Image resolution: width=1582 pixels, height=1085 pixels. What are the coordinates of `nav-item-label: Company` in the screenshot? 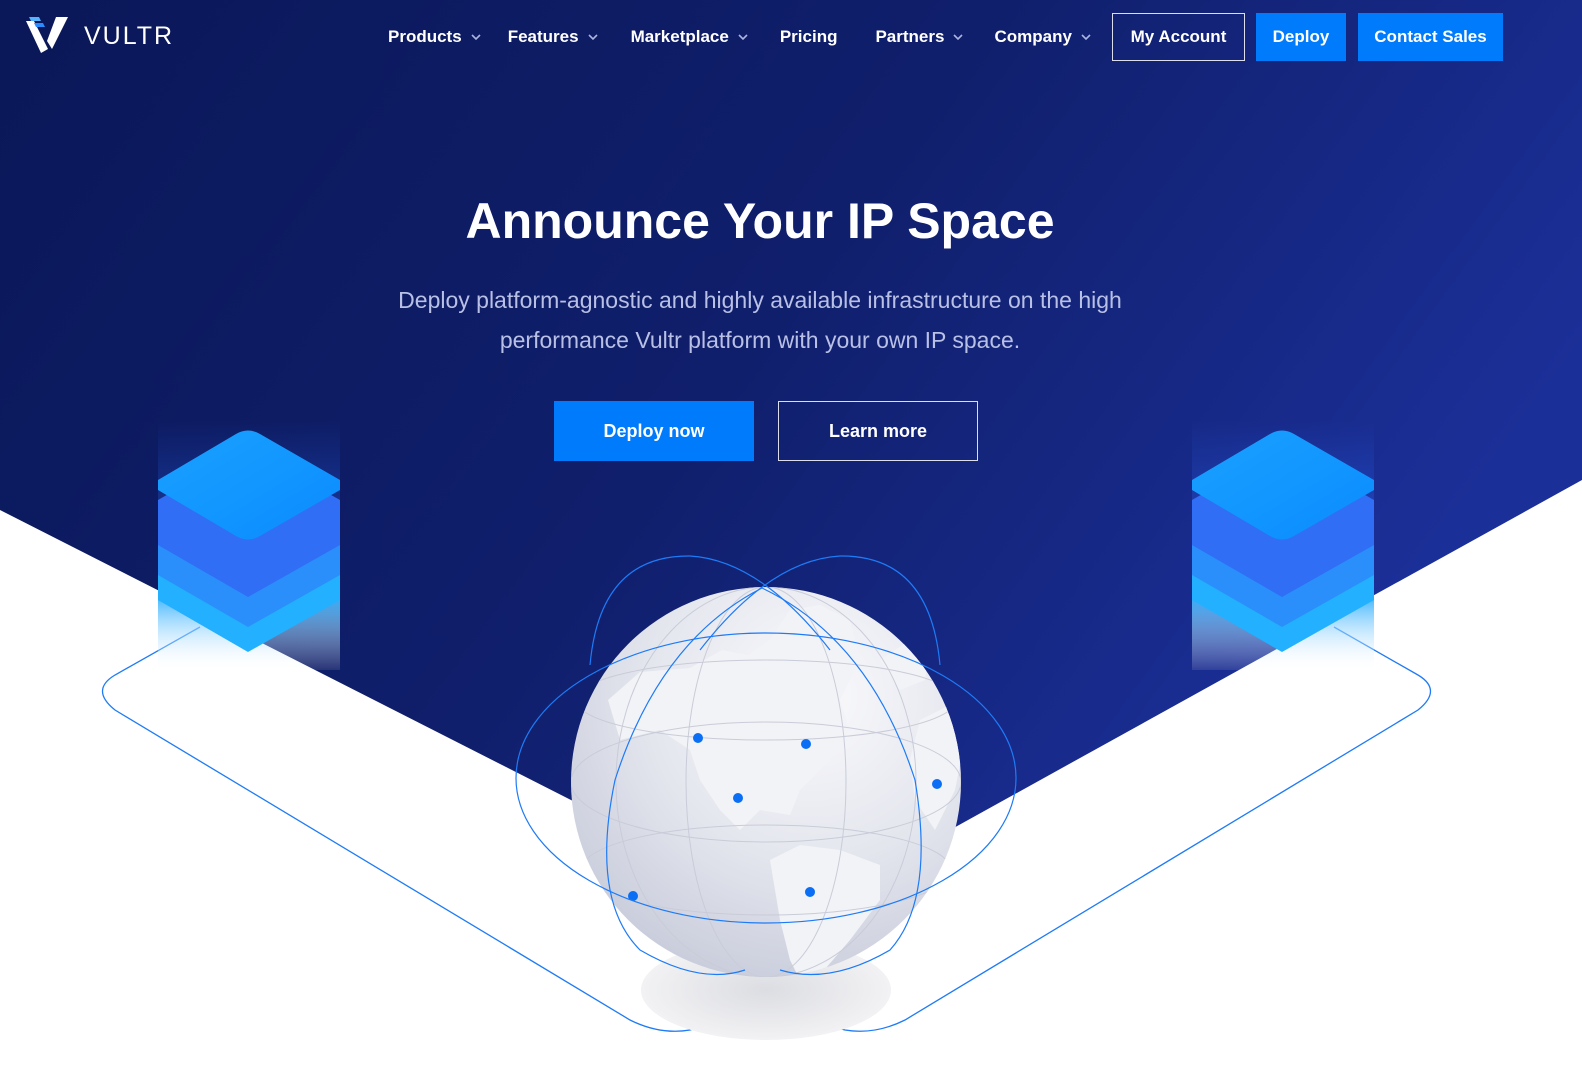 It's located at (1033, 36).